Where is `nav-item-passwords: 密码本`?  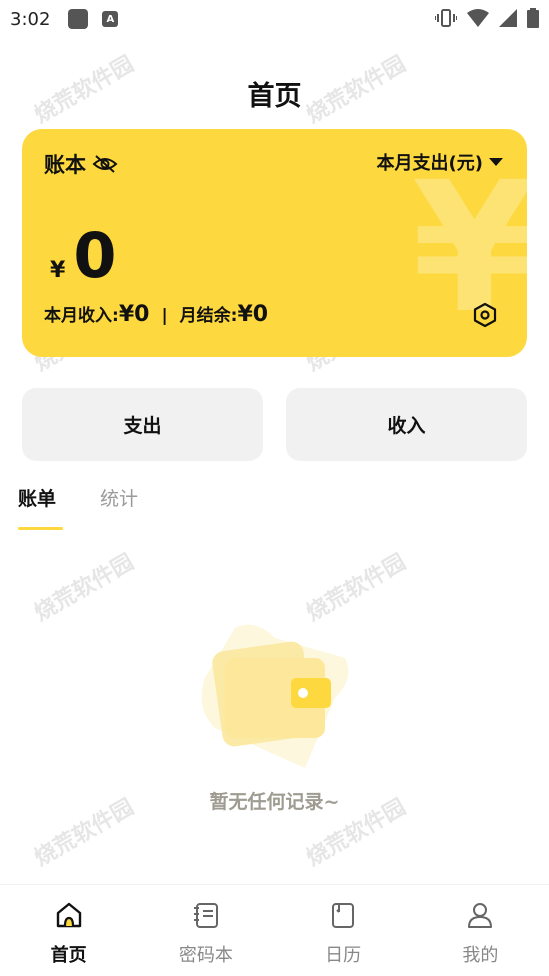
nav-item-passwords: 密码本 is located at coordinates (205, 930).